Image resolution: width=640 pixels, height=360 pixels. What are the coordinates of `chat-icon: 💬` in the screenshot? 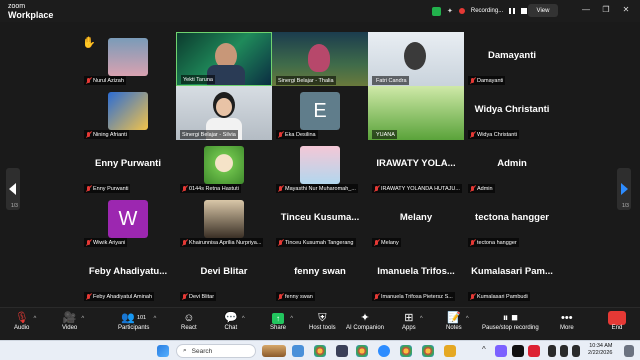 It's located at (231, 318).